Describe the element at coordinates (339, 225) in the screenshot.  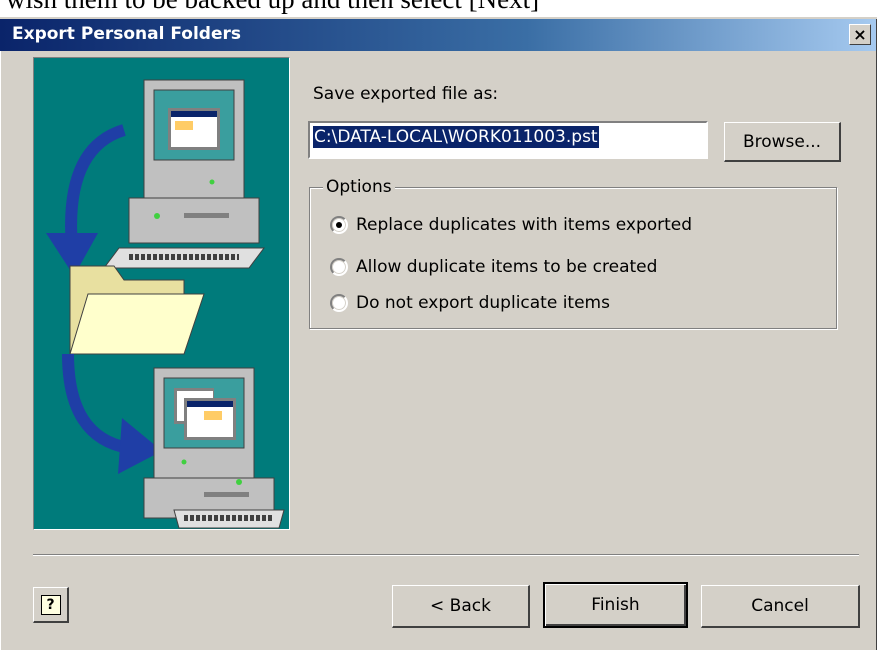
I see `radio-button-checked` at that location.